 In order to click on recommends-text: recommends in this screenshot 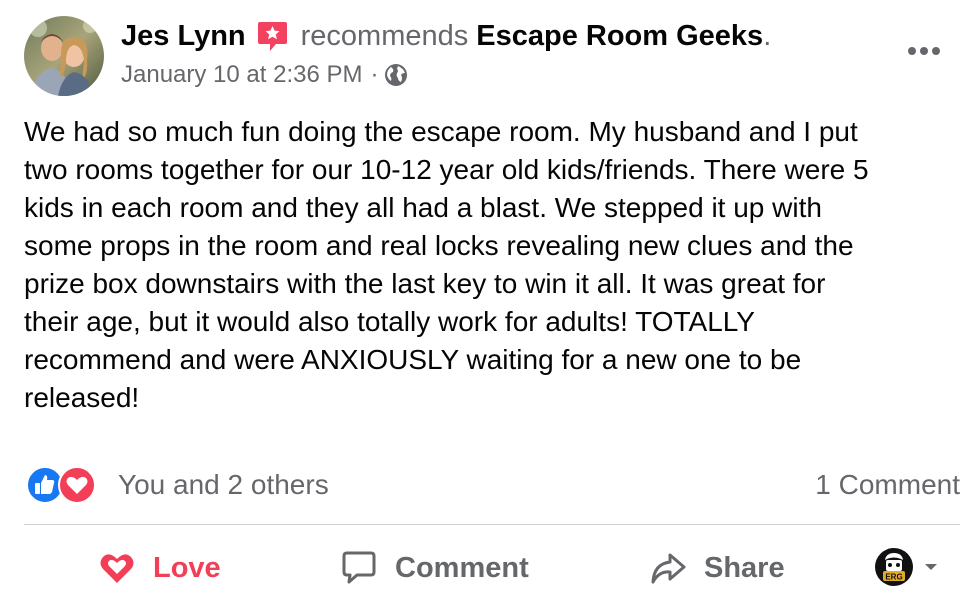, I will do `click(384, 36)`.